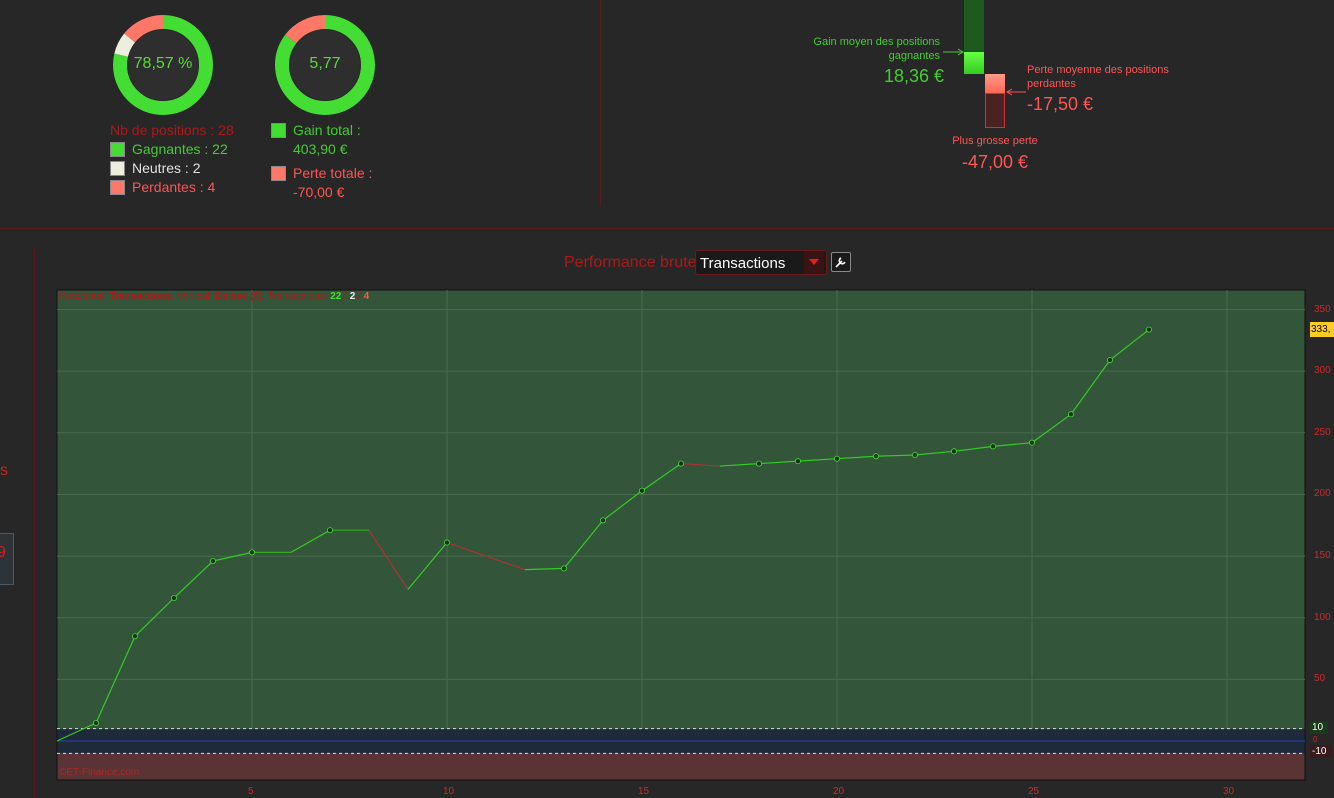  Describe the element at coordinates (1322, 432) in the screenshot. I see `y-tick-label: 250` at that location.